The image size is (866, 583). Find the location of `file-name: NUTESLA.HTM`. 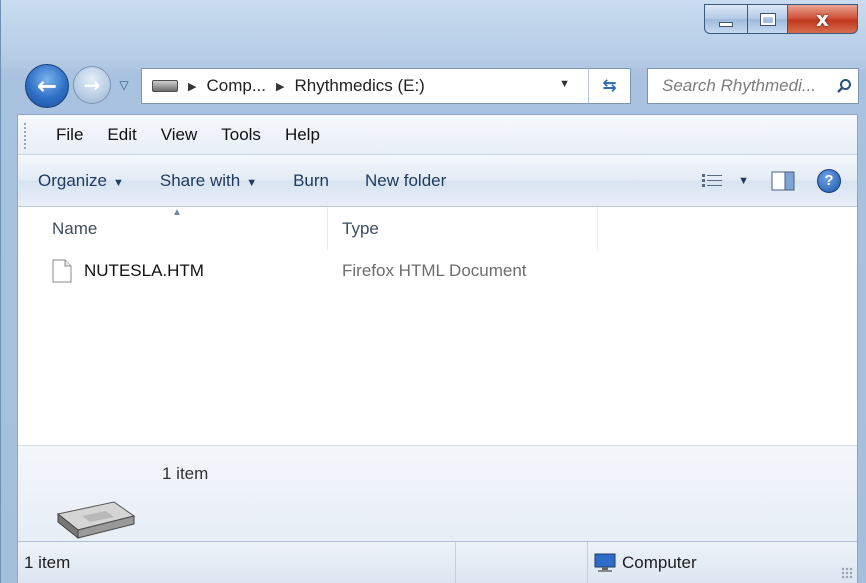

file-name: NUTESLA.HTM is located at coordinates (144, 270).